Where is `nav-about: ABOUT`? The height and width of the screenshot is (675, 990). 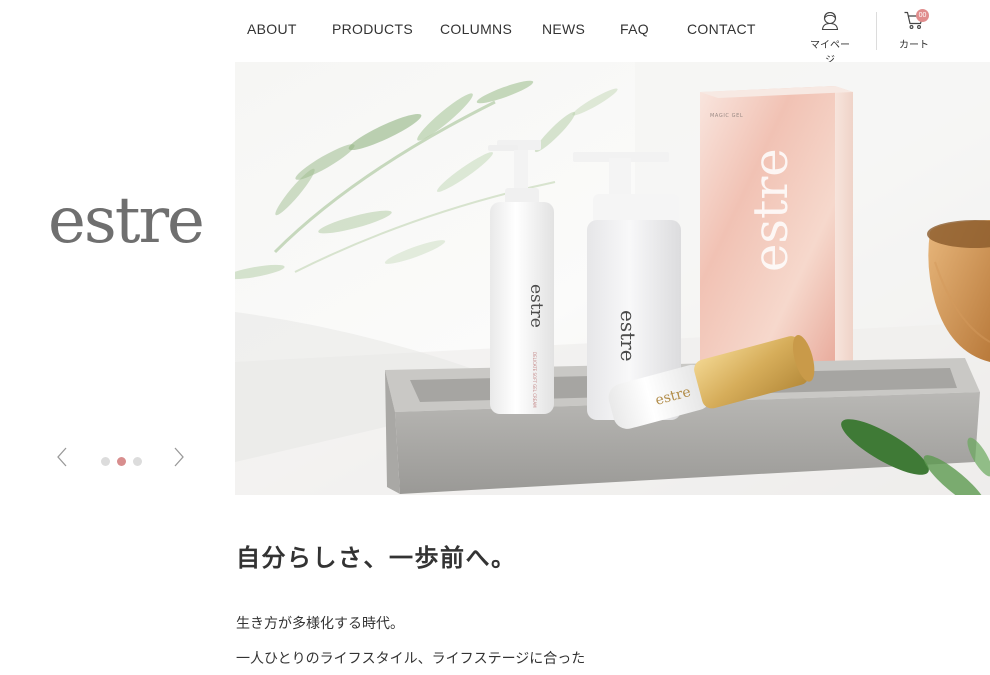
nav-about: ABOUT is located at coordinates (272, 29).